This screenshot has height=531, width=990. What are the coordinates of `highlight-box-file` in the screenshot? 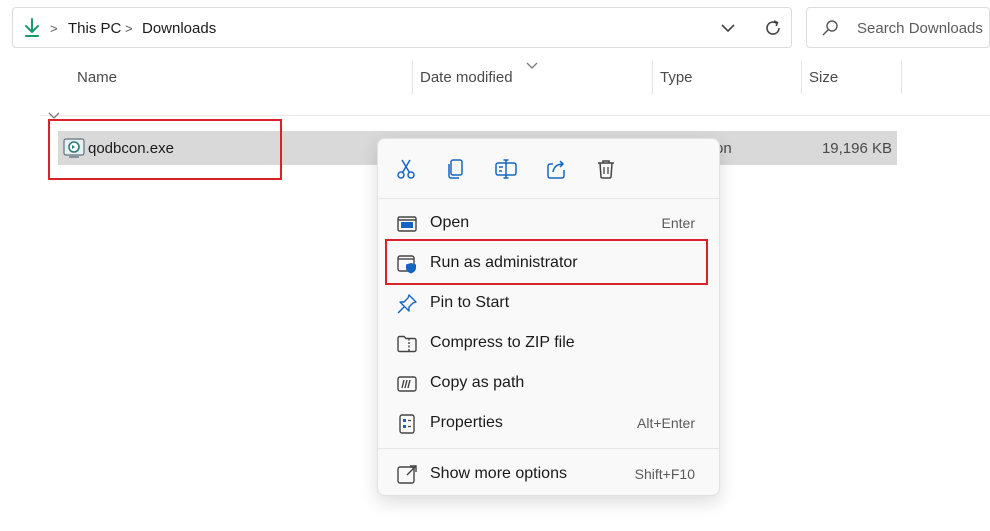 It's located at (165, 149).